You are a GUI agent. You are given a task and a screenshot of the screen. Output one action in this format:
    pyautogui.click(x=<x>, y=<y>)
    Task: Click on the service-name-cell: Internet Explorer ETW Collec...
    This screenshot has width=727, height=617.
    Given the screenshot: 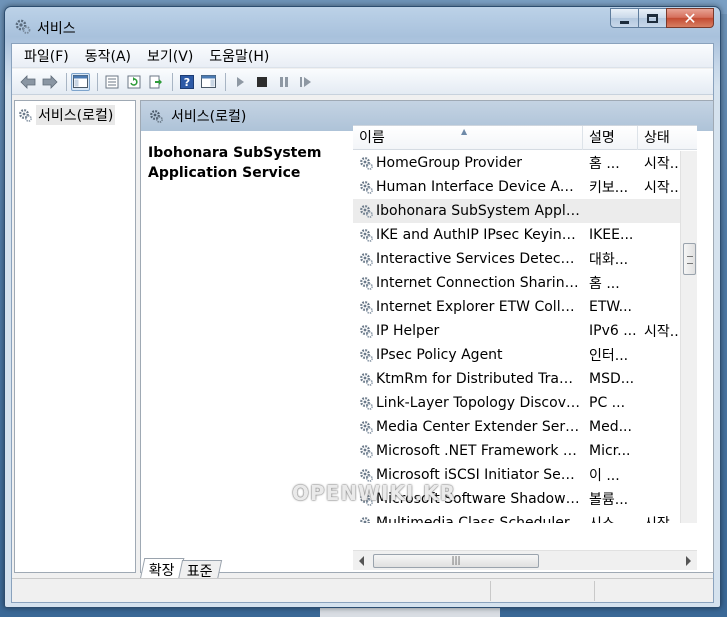 What is the action you would take?
    pyautogui.click(x=468, y=307)
    